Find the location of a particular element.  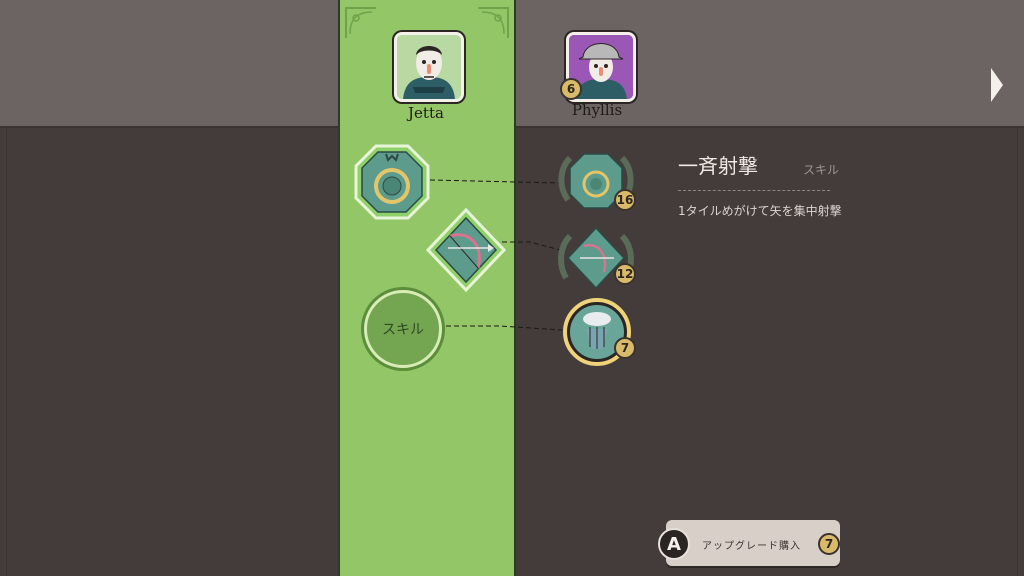

next-hero-arrow-icon is located at coordinates (997, 85).